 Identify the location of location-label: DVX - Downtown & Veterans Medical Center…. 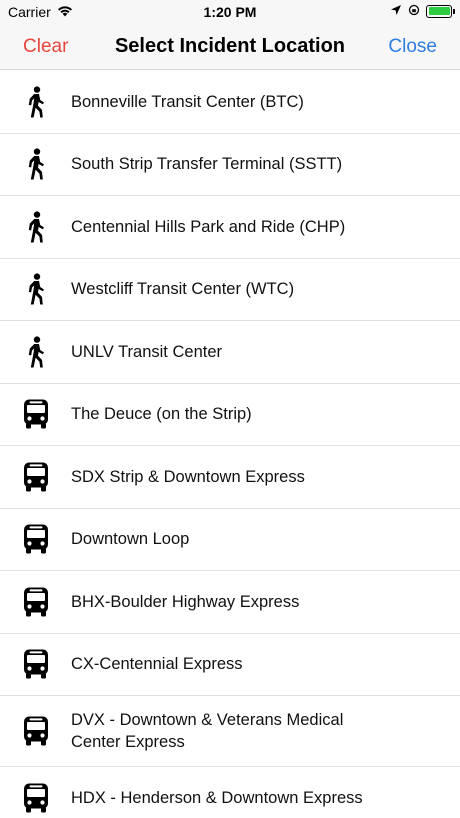
(207, 731).